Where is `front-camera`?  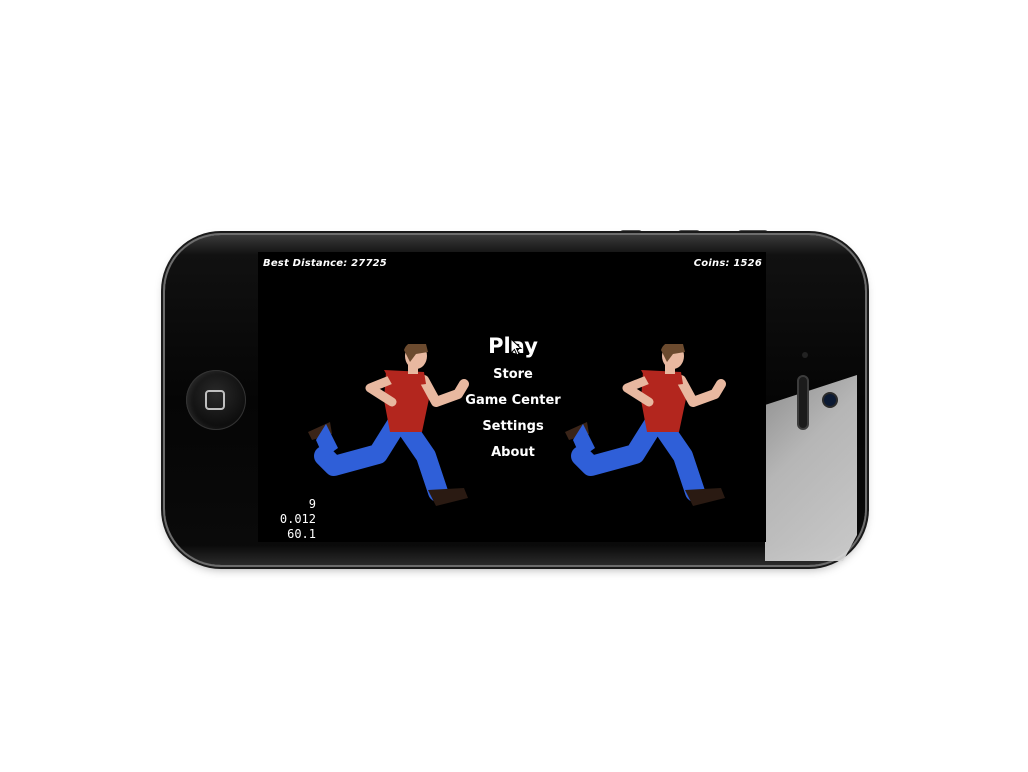 front-camera is located at coordinates (830, 400).